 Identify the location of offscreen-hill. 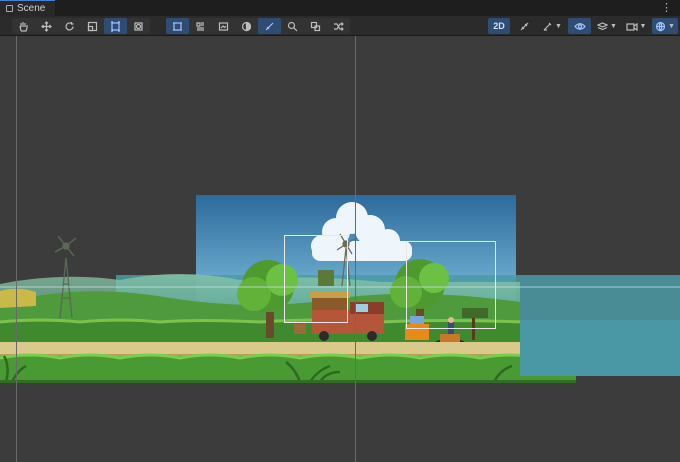
(18, 298).